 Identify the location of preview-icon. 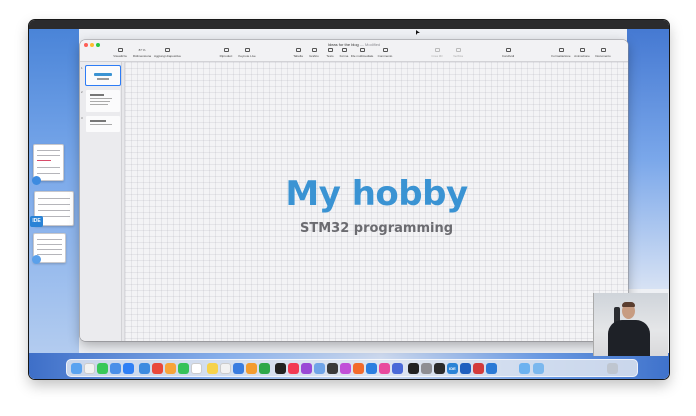
(319, 368).